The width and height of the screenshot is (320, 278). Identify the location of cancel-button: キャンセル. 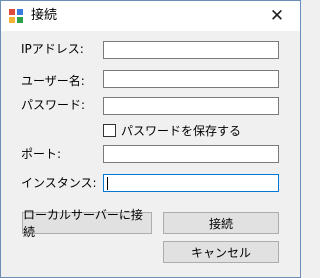
(221, 252).